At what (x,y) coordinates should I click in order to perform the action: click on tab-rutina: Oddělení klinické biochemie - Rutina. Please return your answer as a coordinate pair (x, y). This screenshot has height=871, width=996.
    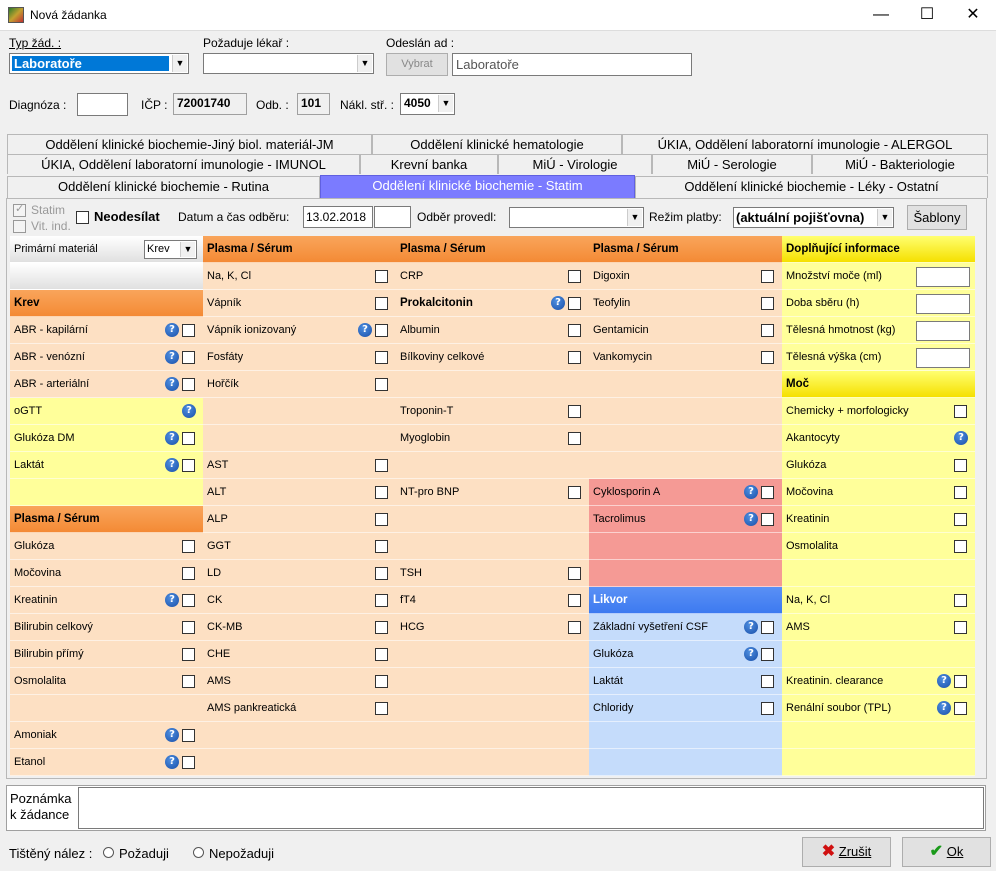
    Looking at the image, I should click on (163, 187).